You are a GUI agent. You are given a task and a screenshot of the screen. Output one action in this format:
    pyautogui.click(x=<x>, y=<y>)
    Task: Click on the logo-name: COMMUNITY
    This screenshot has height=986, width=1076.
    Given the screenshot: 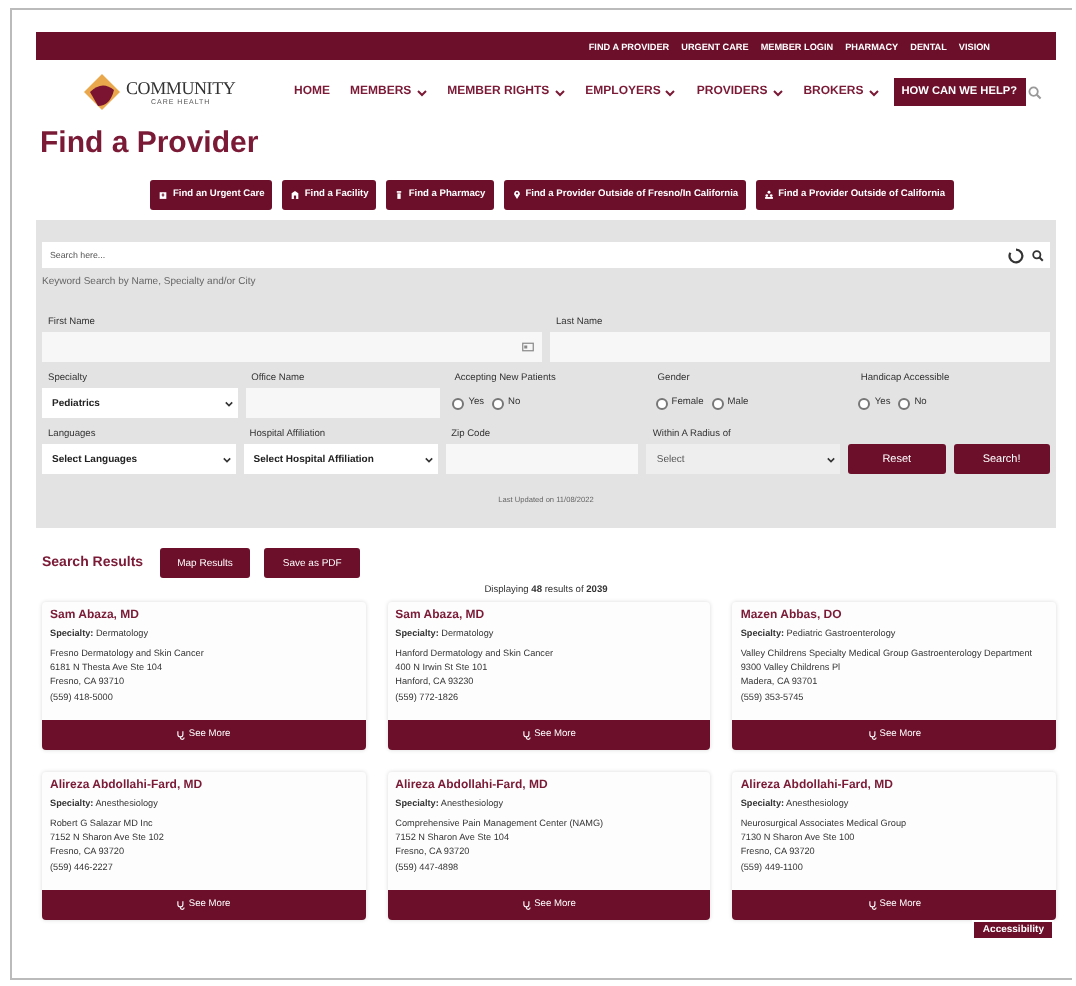 What is the action you would take?
    pyautogui.click(x=181, y=88)
    